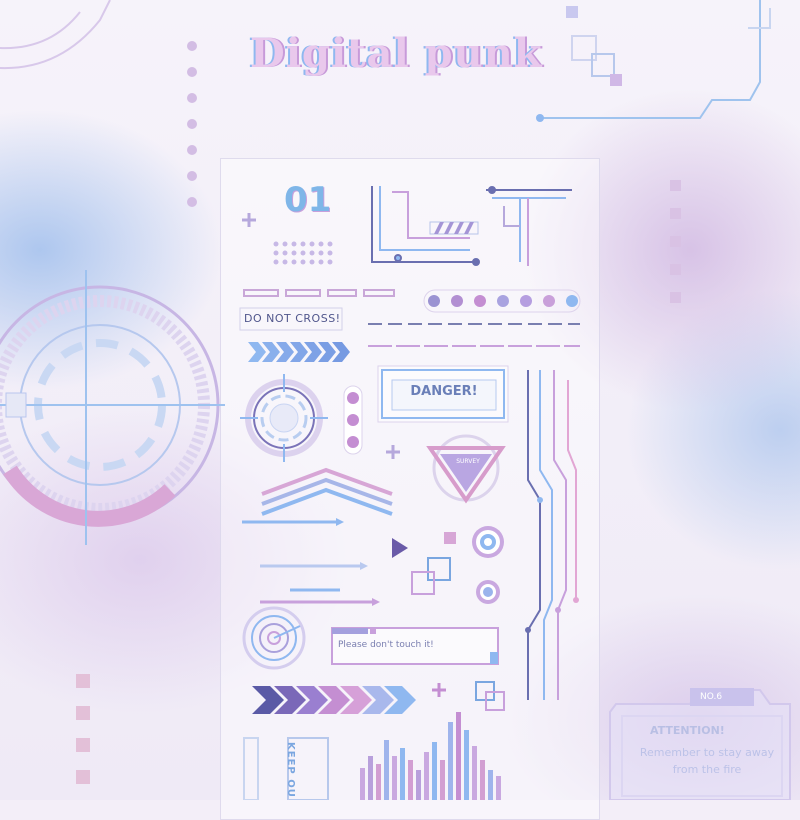 The image size is (800, 820). What do you see at coordinates (454, 228) in the screenshot?
I see `stripe-block` at bounding box center [454, 228].